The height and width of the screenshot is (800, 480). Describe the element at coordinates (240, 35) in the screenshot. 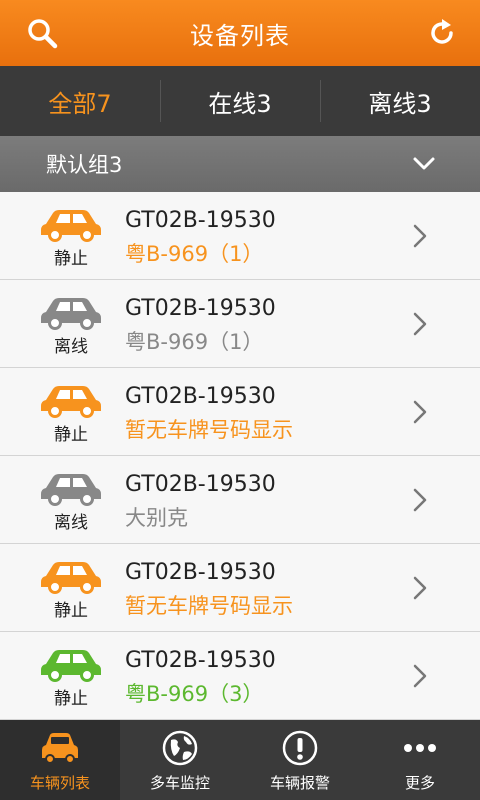

I see `page-title: 设备列表` at that location.